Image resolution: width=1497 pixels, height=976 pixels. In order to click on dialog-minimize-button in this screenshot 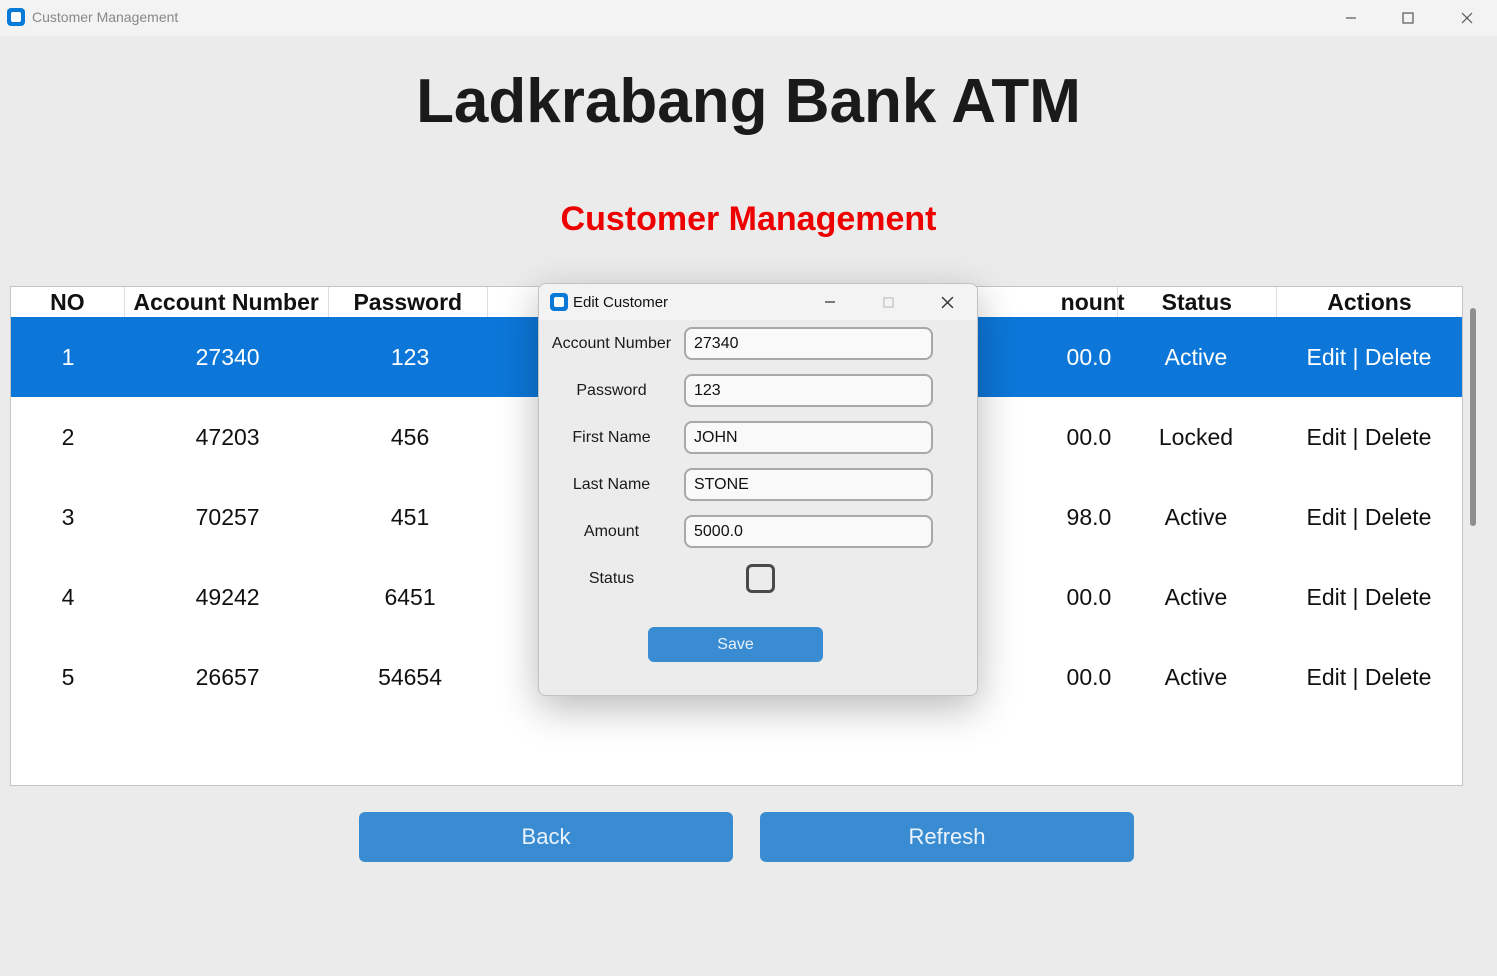, I will do `click(830, 302)`.